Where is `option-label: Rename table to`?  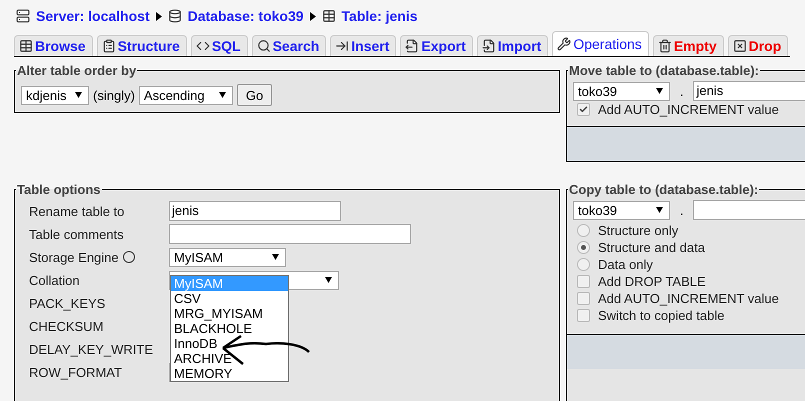
option-label: Rename table to is located at coordinates (76, 211).